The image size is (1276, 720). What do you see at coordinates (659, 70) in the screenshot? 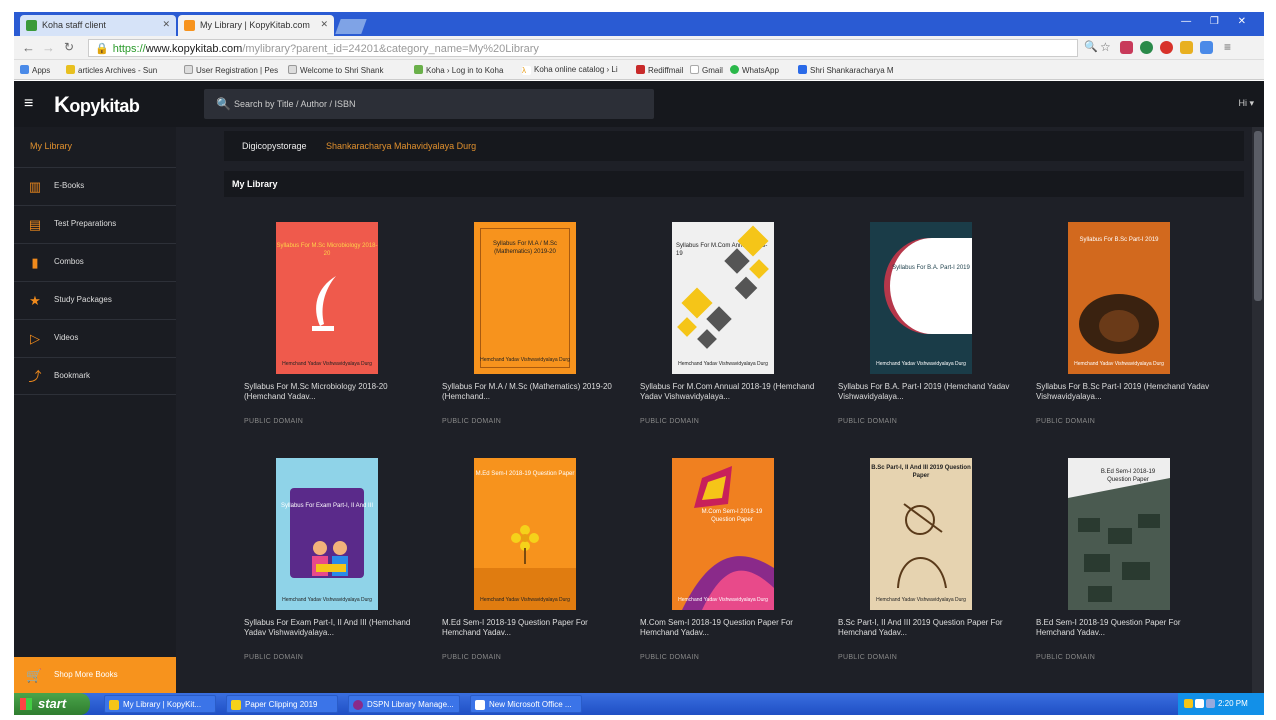
I see `bookmark-item: Rediffmail` at bounding box center [659, 70].